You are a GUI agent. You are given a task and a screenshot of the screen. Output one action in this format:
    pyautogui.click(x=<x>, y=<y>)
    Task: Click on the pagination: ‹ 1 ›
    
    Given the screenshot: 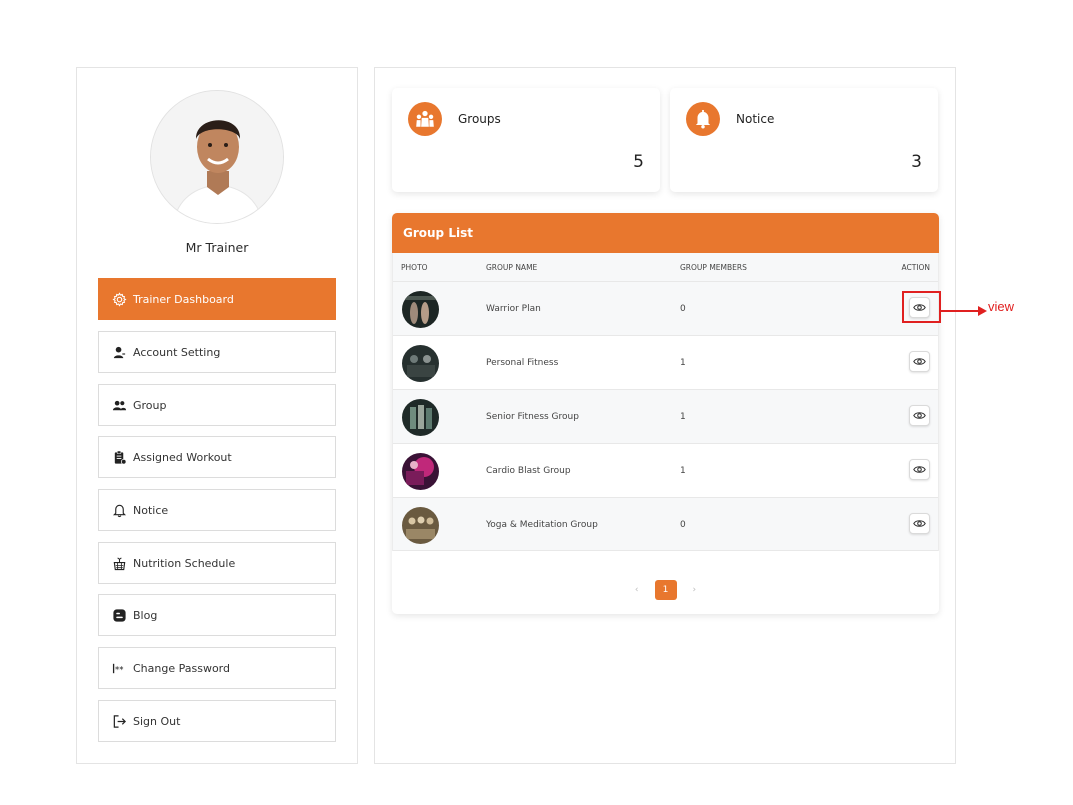 What is the action you would take?
    pyautogui.click(x=665, y=590)
    